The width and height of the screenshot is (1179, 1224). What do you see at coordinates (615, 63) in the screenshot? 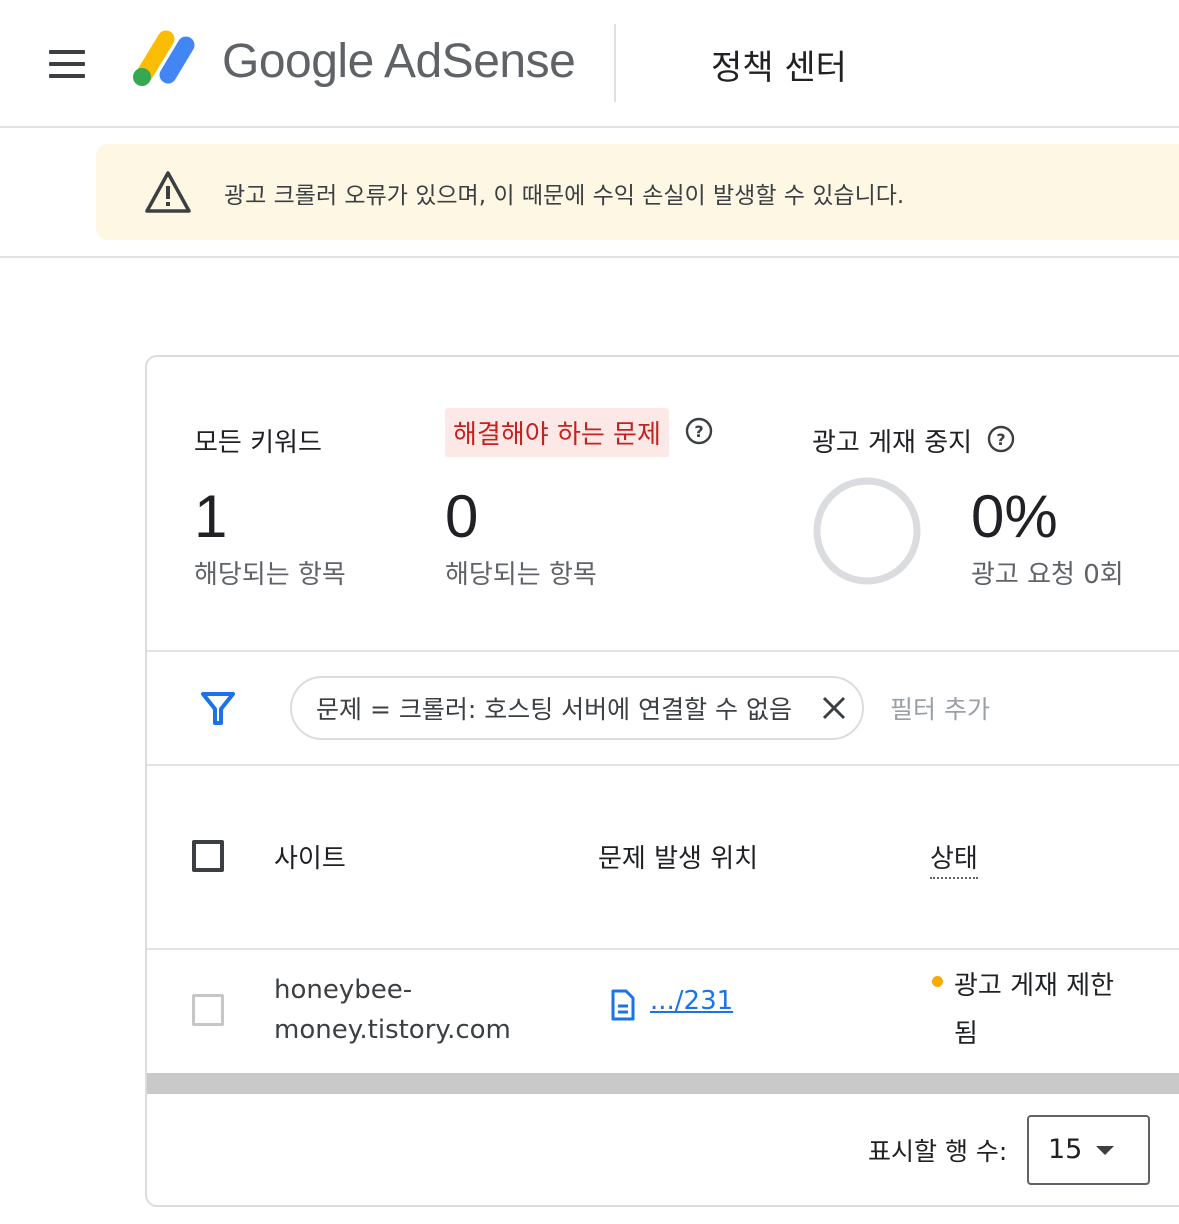
I see `header-divider` at bounding box center [615, 63].